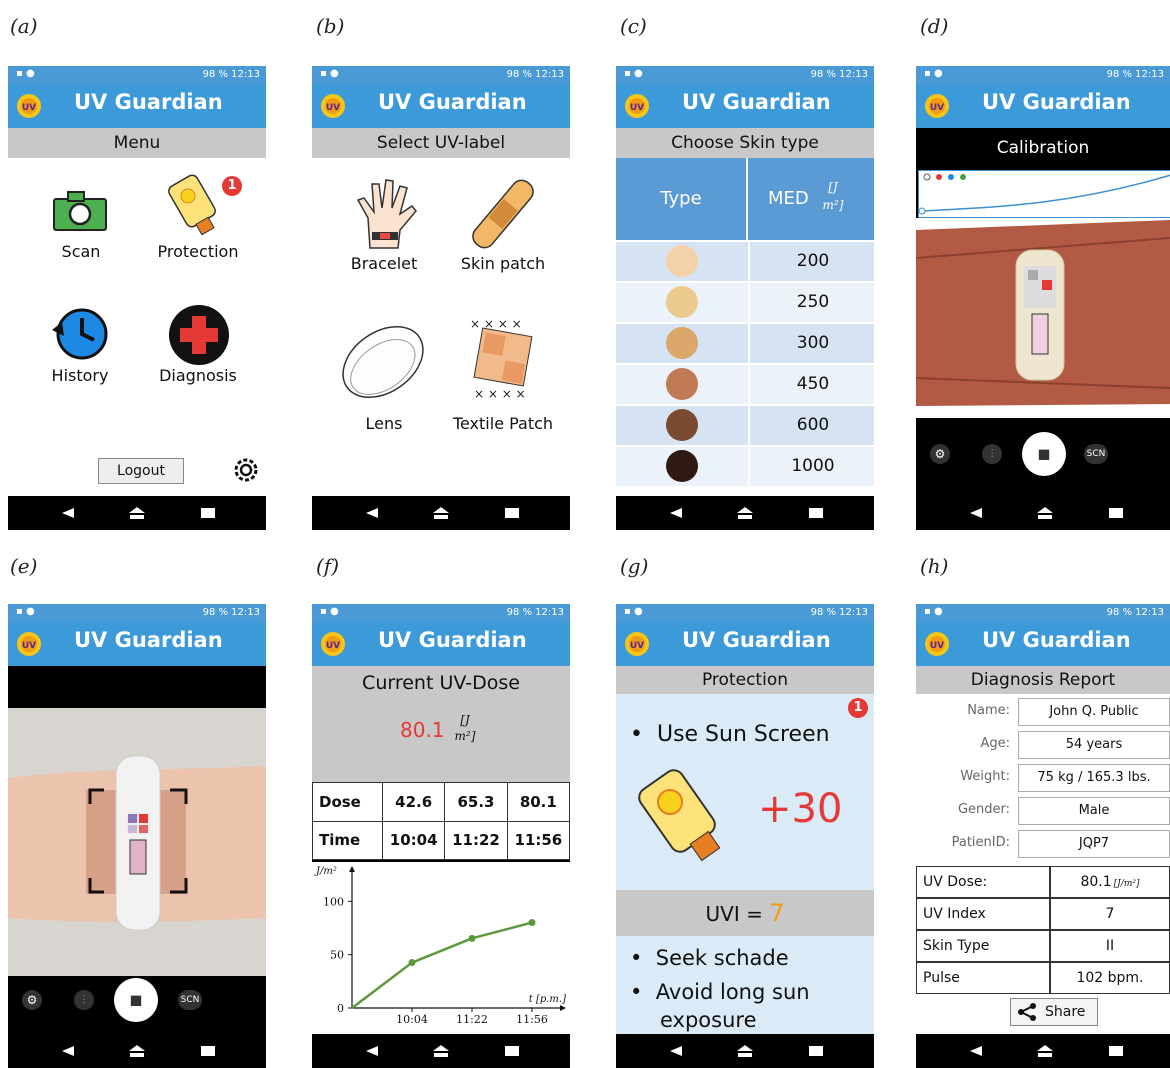 This screenshot has width=1170, height=1068. What do you see at coordinates (730, 734) in the screenshot?
I see `bullet-sunscreen: • Use Sun Screen` at bounding box center [730, 734].